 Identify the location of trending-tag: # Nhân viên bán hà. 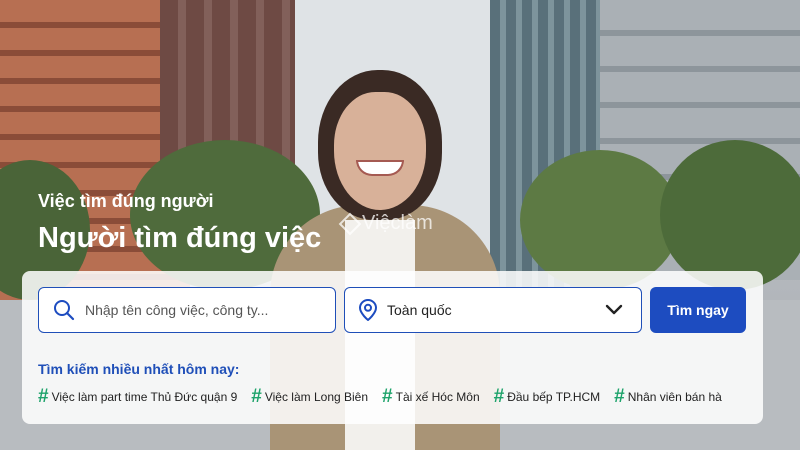
(668, 397).